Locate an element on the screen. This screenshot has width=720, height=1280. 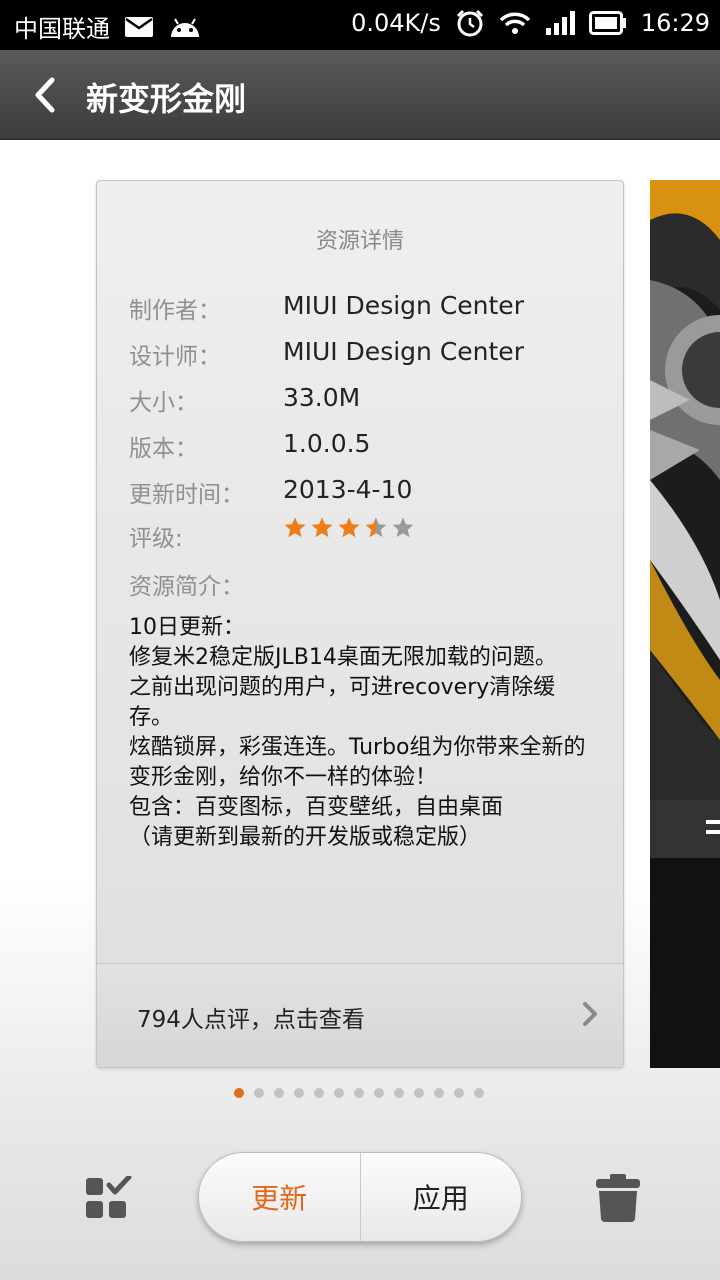
back-button is located at coordinates (45, 95).